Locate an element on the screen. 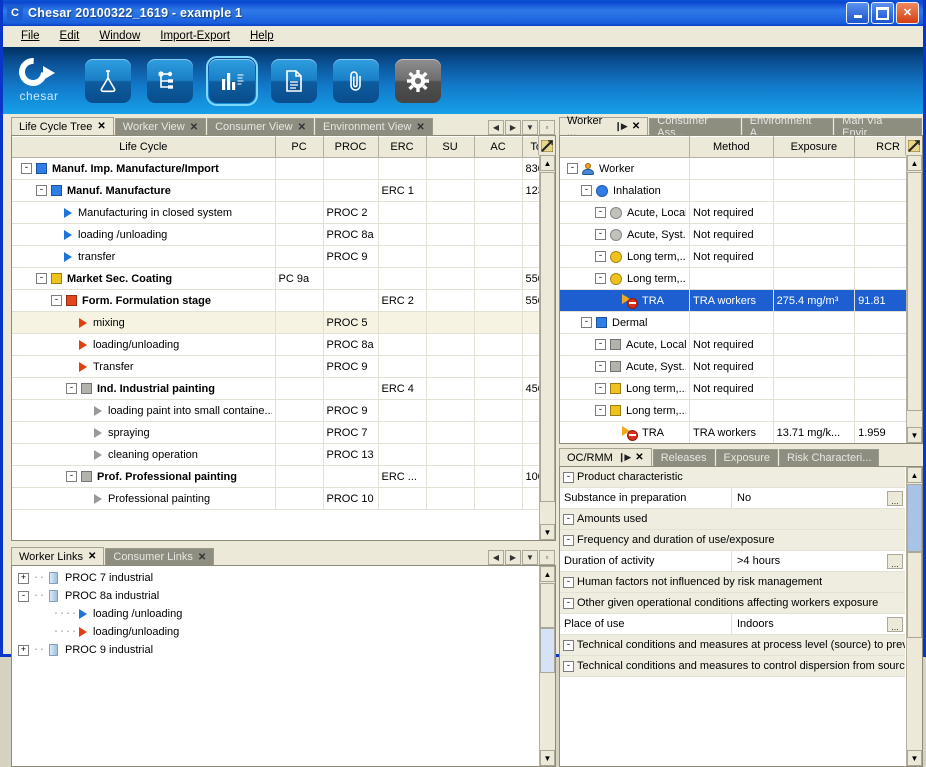 The height and width of the screenshot is (767, 926). life-cycle-tree-icon is located at coordinates (170, 80).